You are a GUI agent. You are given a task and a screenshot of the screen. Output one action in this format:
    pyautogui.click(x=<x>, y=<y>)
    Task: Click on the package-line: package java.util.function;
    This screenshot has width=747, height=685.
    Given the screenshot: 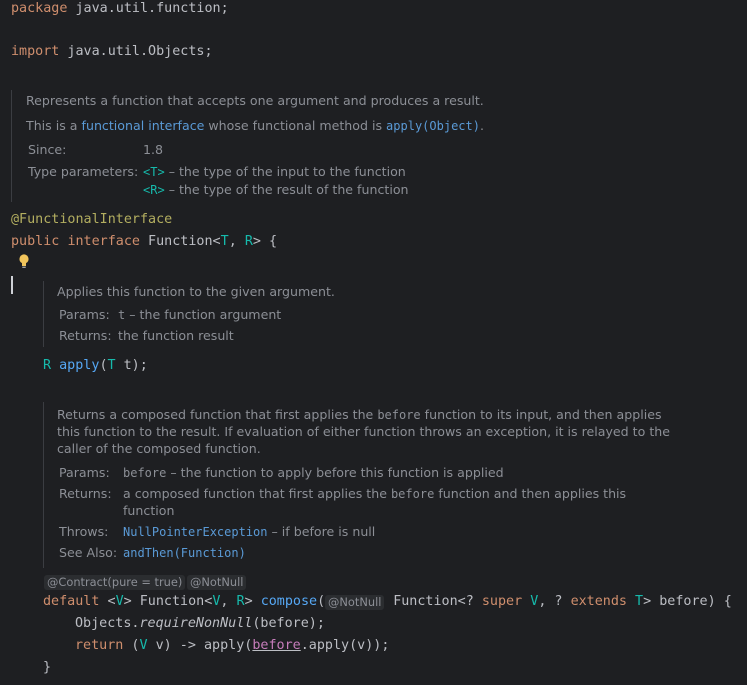 What is the action you would take?
    pyautogui.click(x=120, y=8)
    